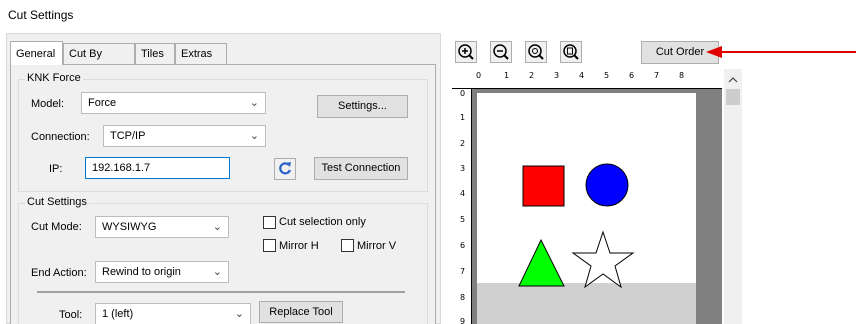  What do you see at coordinates (118, 314) in the screenshot?
I see `tool-value: 1 (left)` at bounding box center [118, 314].